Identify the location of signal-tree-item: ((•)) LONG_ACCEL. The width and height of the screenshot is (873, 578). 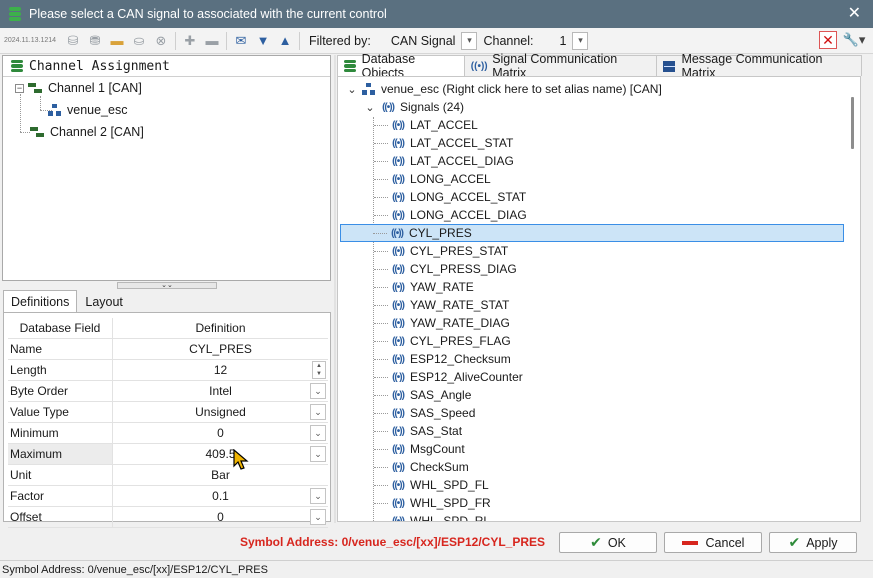
(432, 179).